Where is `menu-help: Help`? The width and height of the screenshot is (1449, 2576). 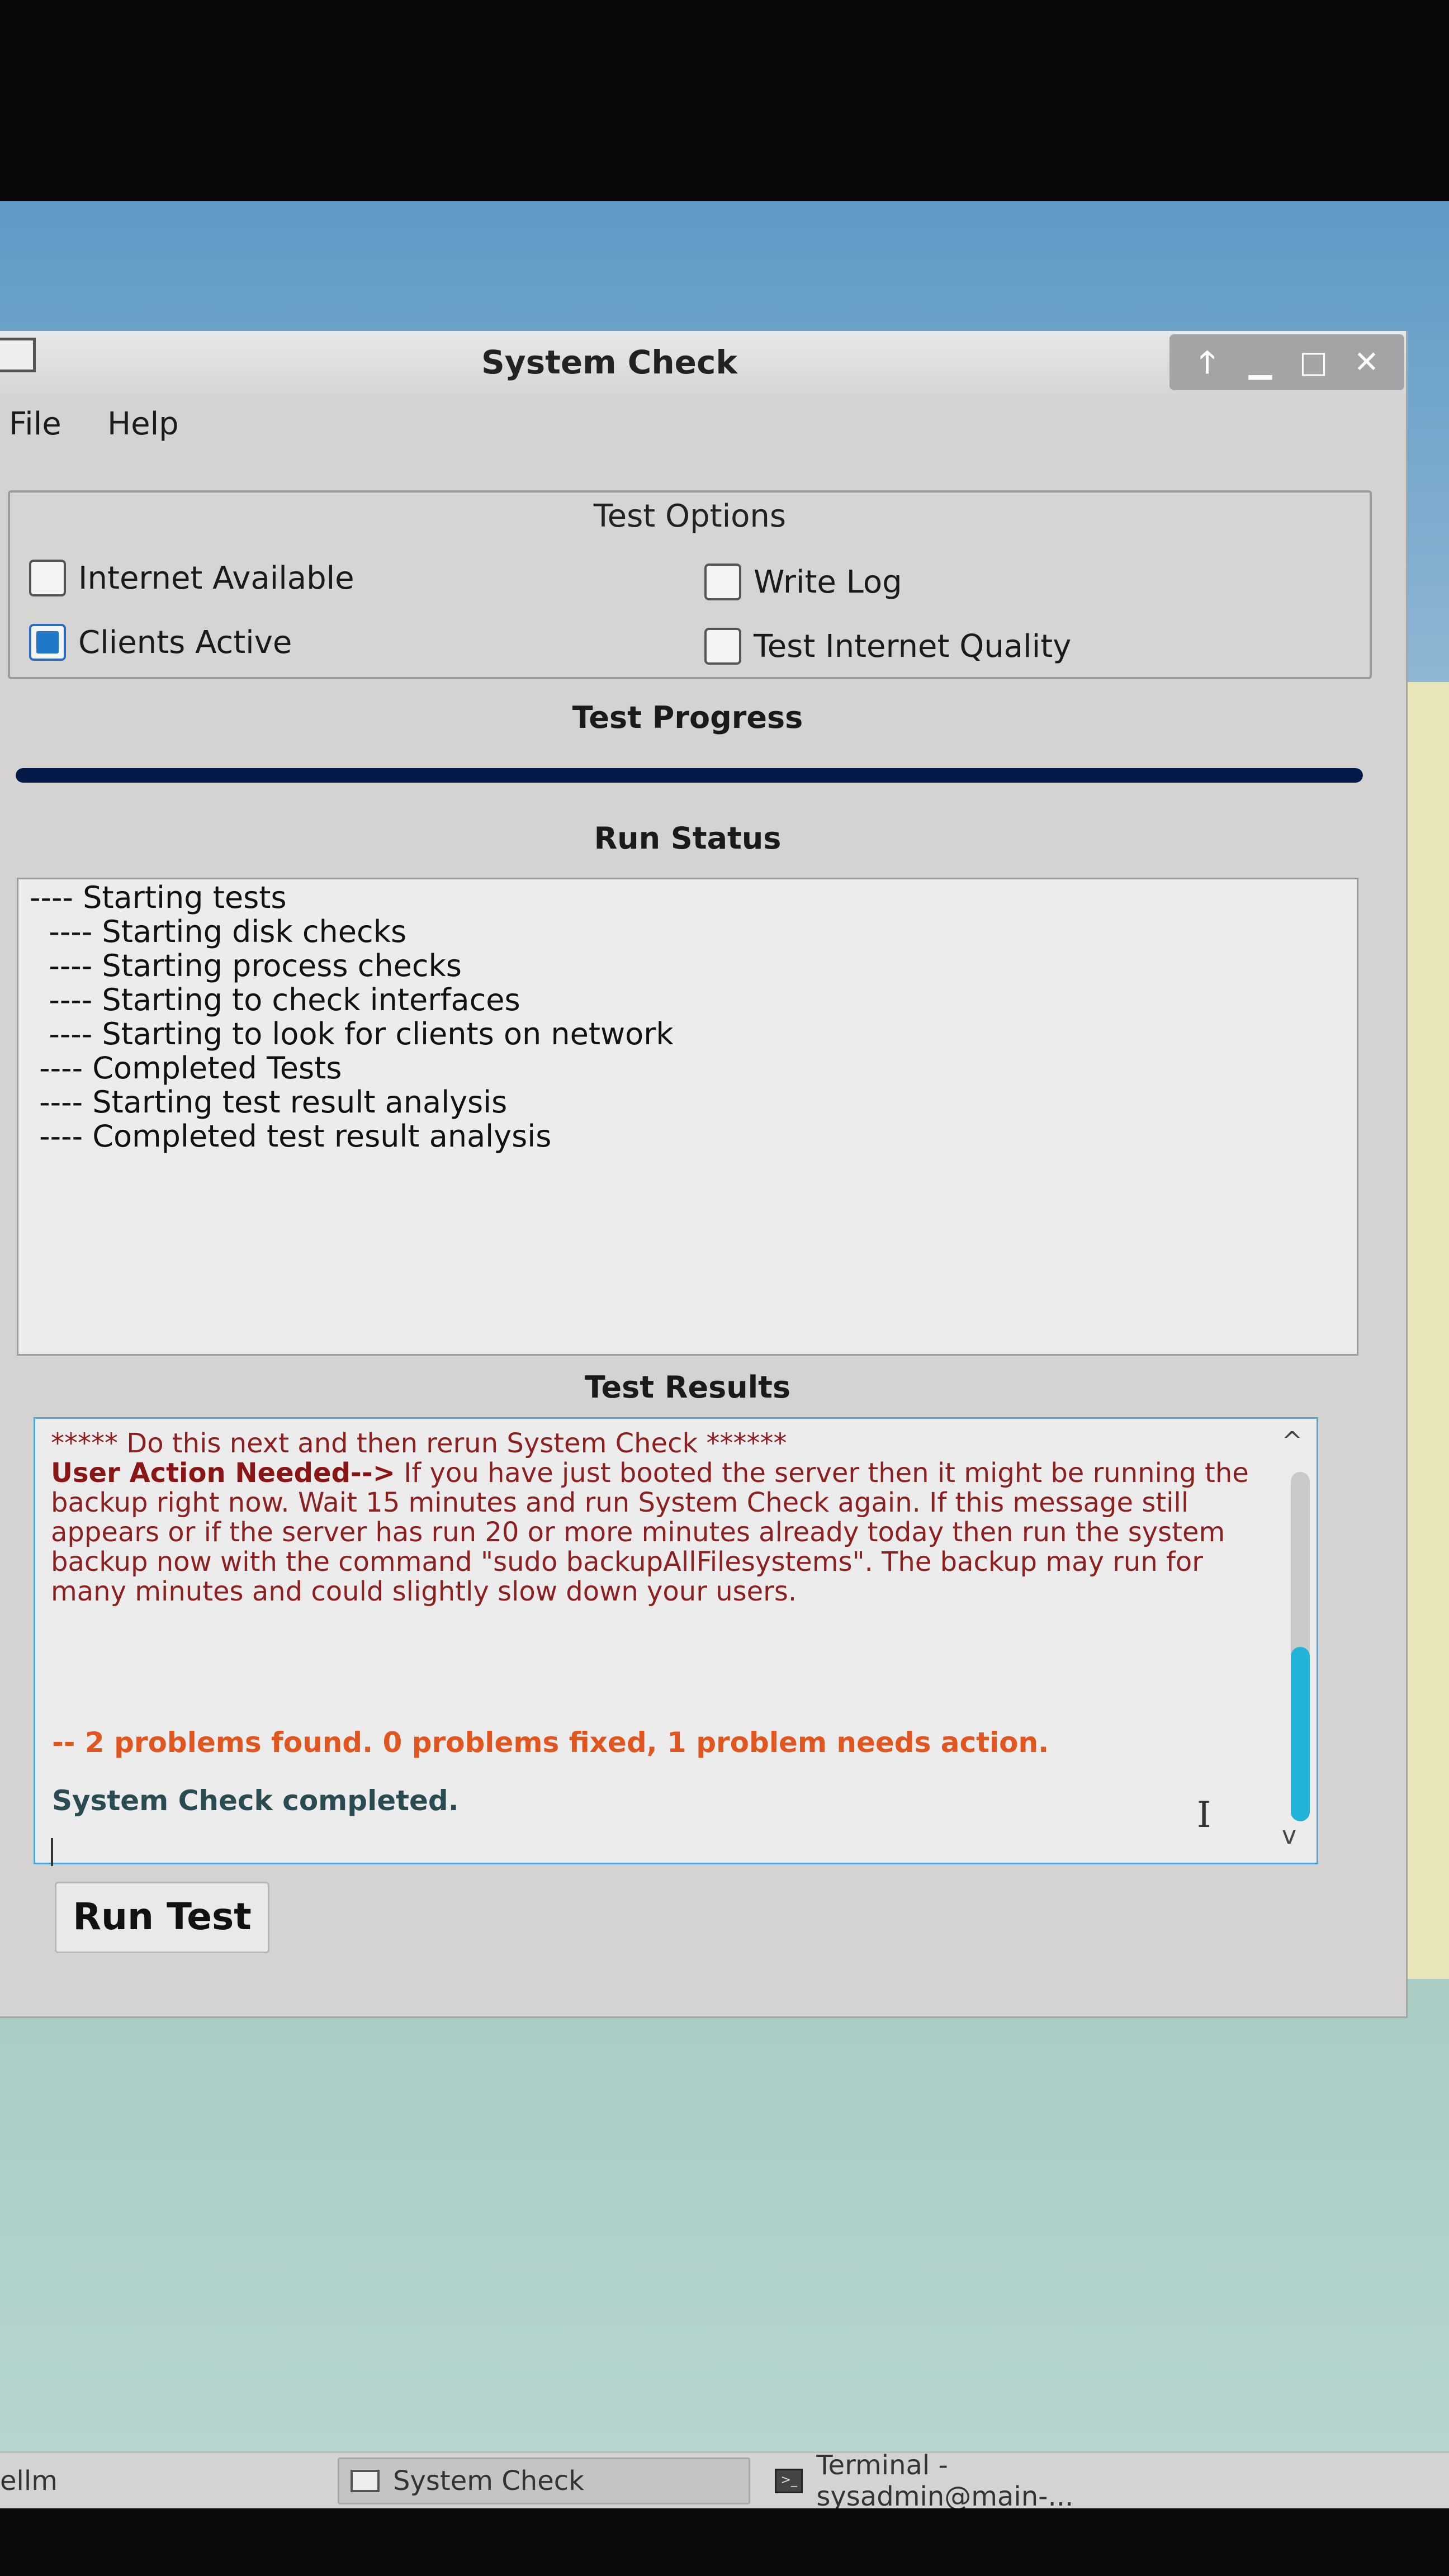 menu-help: Help is located at coordinates (143, 424).